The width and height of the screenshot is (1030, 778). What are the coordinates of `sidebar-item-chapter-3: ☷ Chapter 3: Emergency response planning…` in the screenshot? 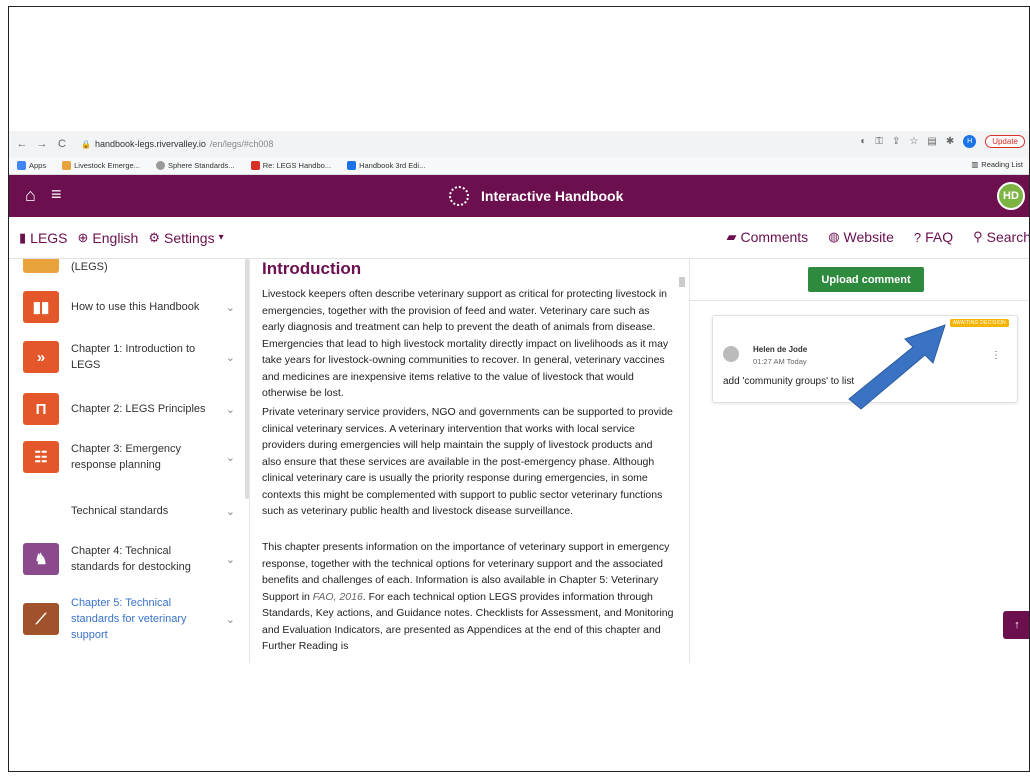 It's located at (134, 457).